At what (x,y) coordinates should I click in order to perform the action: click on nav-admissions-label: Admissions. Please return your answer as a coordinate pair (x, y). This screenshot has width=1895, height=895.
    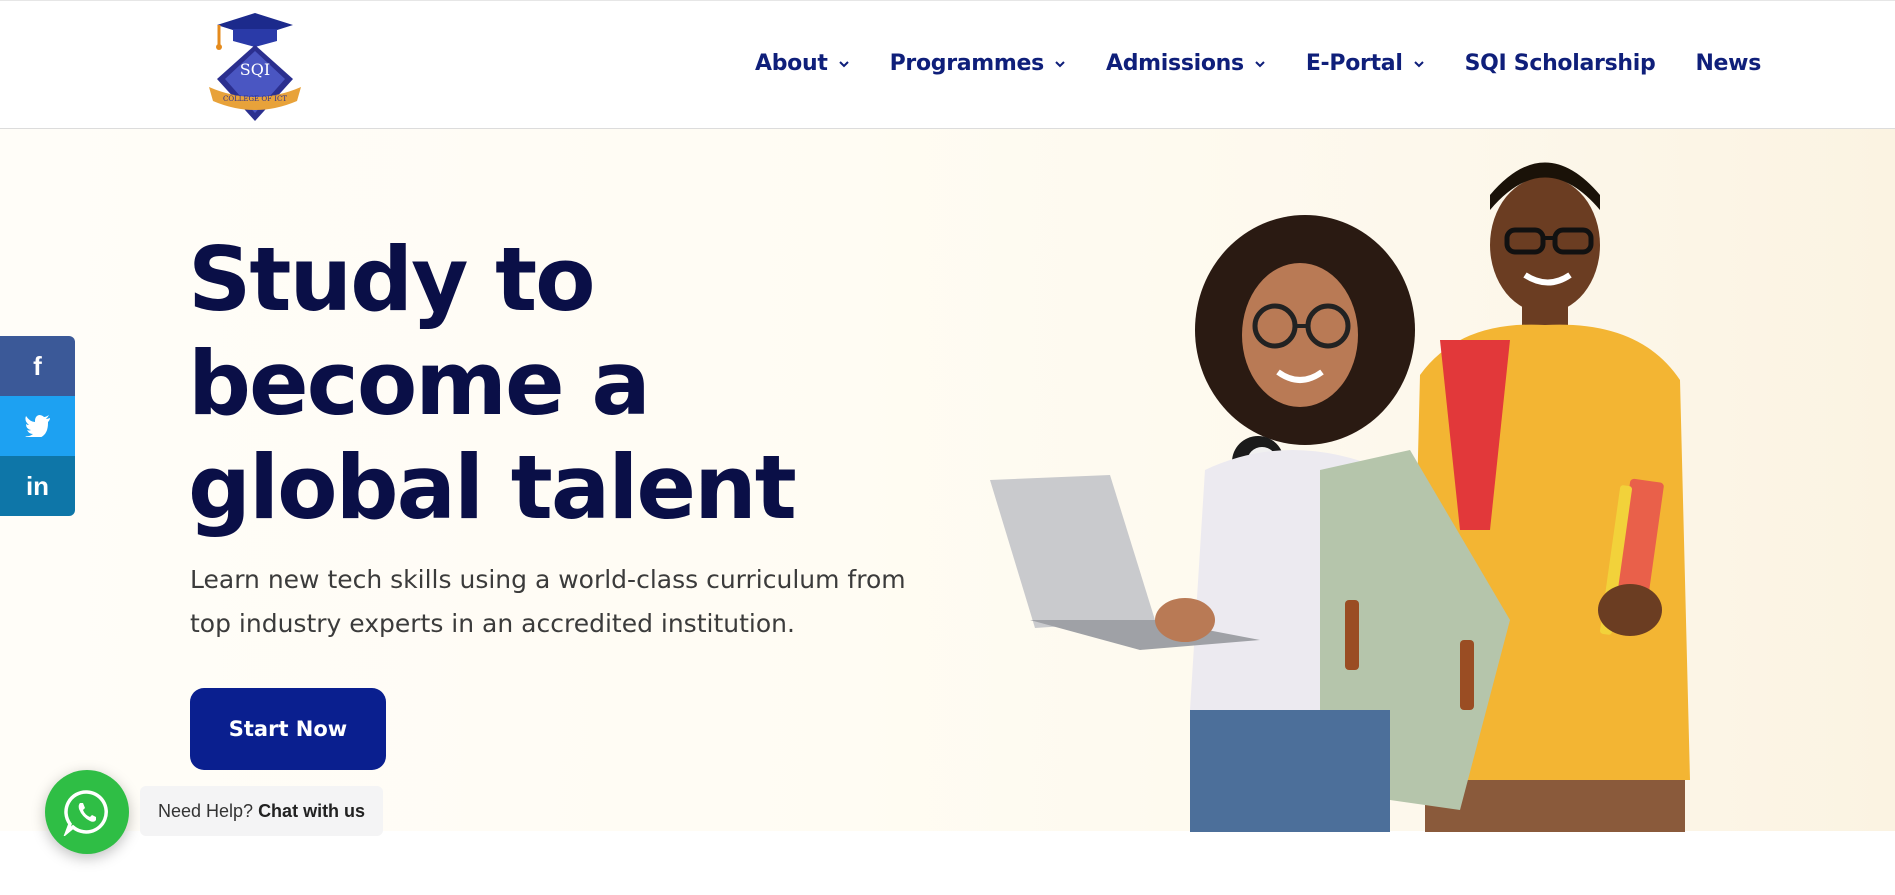
    Looking at the image, I should click on (1174, 63).